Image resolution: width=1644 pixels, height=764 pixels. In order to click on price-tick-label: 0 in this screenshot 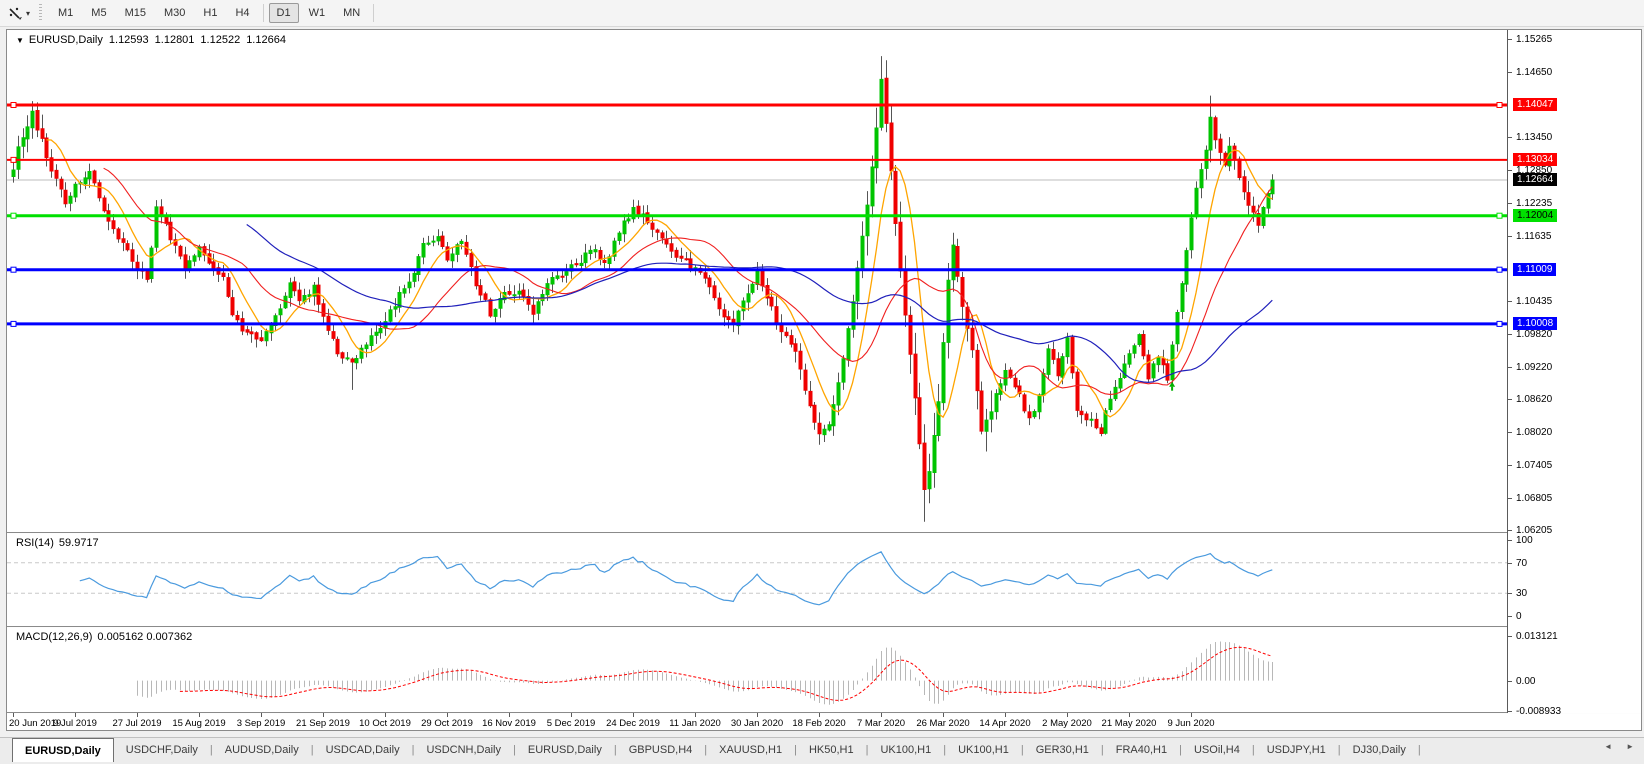, I will do `click(1519, 616)`.